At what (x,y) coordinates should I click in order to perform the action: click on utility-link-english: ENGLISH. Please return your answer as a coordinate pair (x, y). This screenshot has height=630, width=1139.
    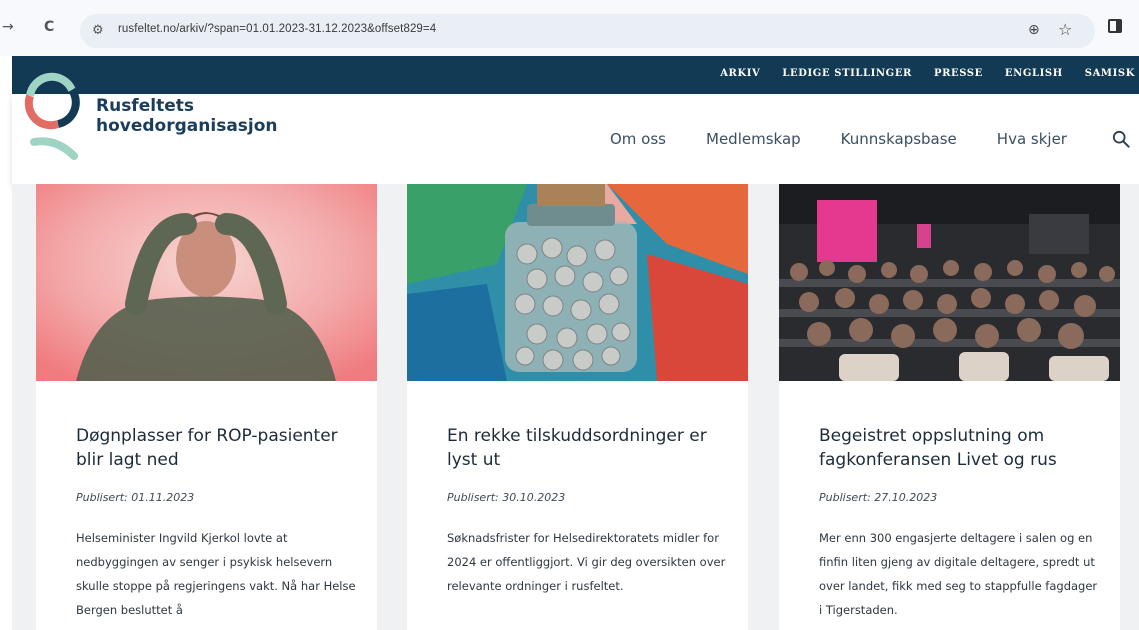
    Looking at the image, I should click on (1034, 73).